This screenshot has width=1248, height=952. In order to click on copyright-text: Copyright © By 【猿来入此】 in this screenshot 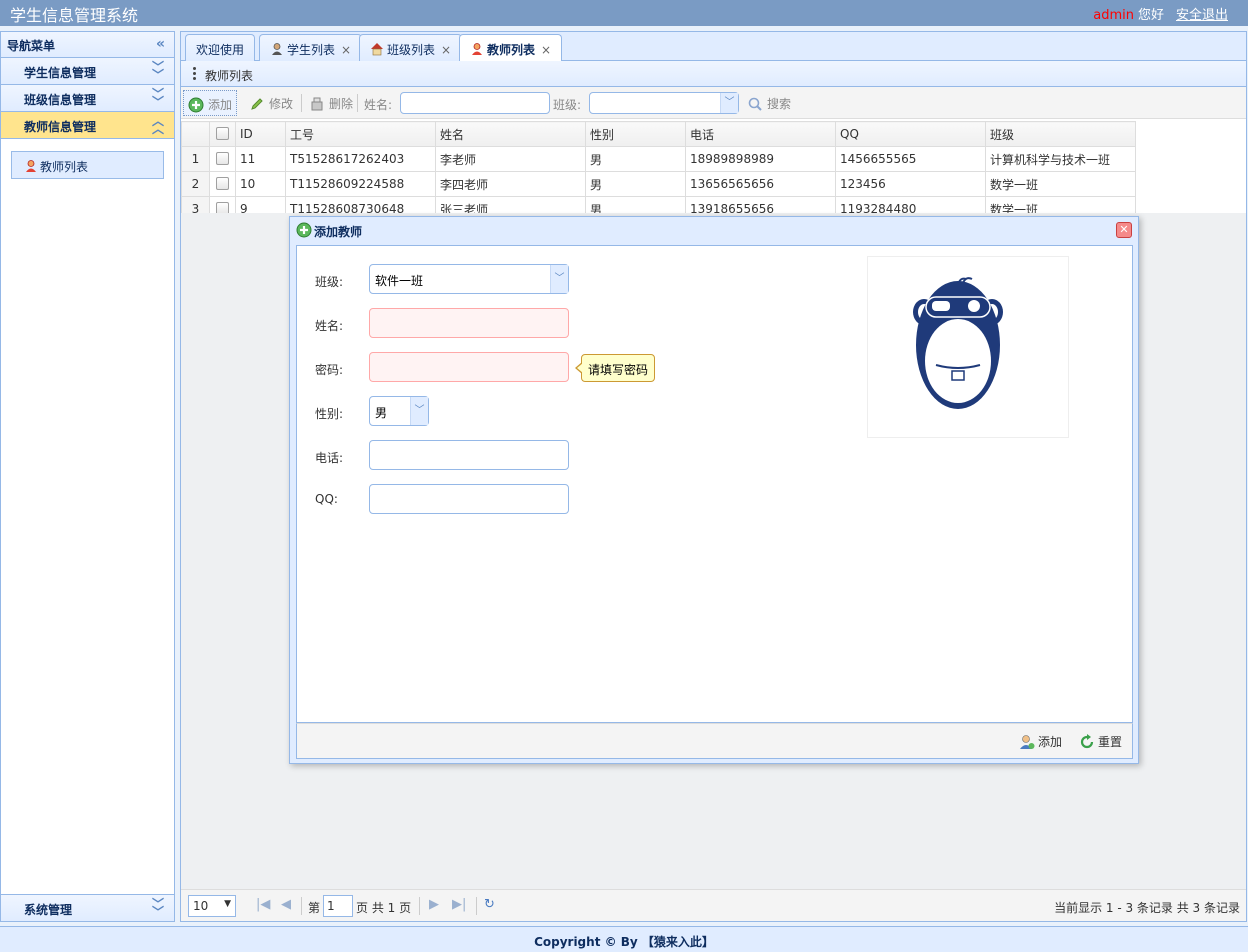, I will do `click(624, 942)`.